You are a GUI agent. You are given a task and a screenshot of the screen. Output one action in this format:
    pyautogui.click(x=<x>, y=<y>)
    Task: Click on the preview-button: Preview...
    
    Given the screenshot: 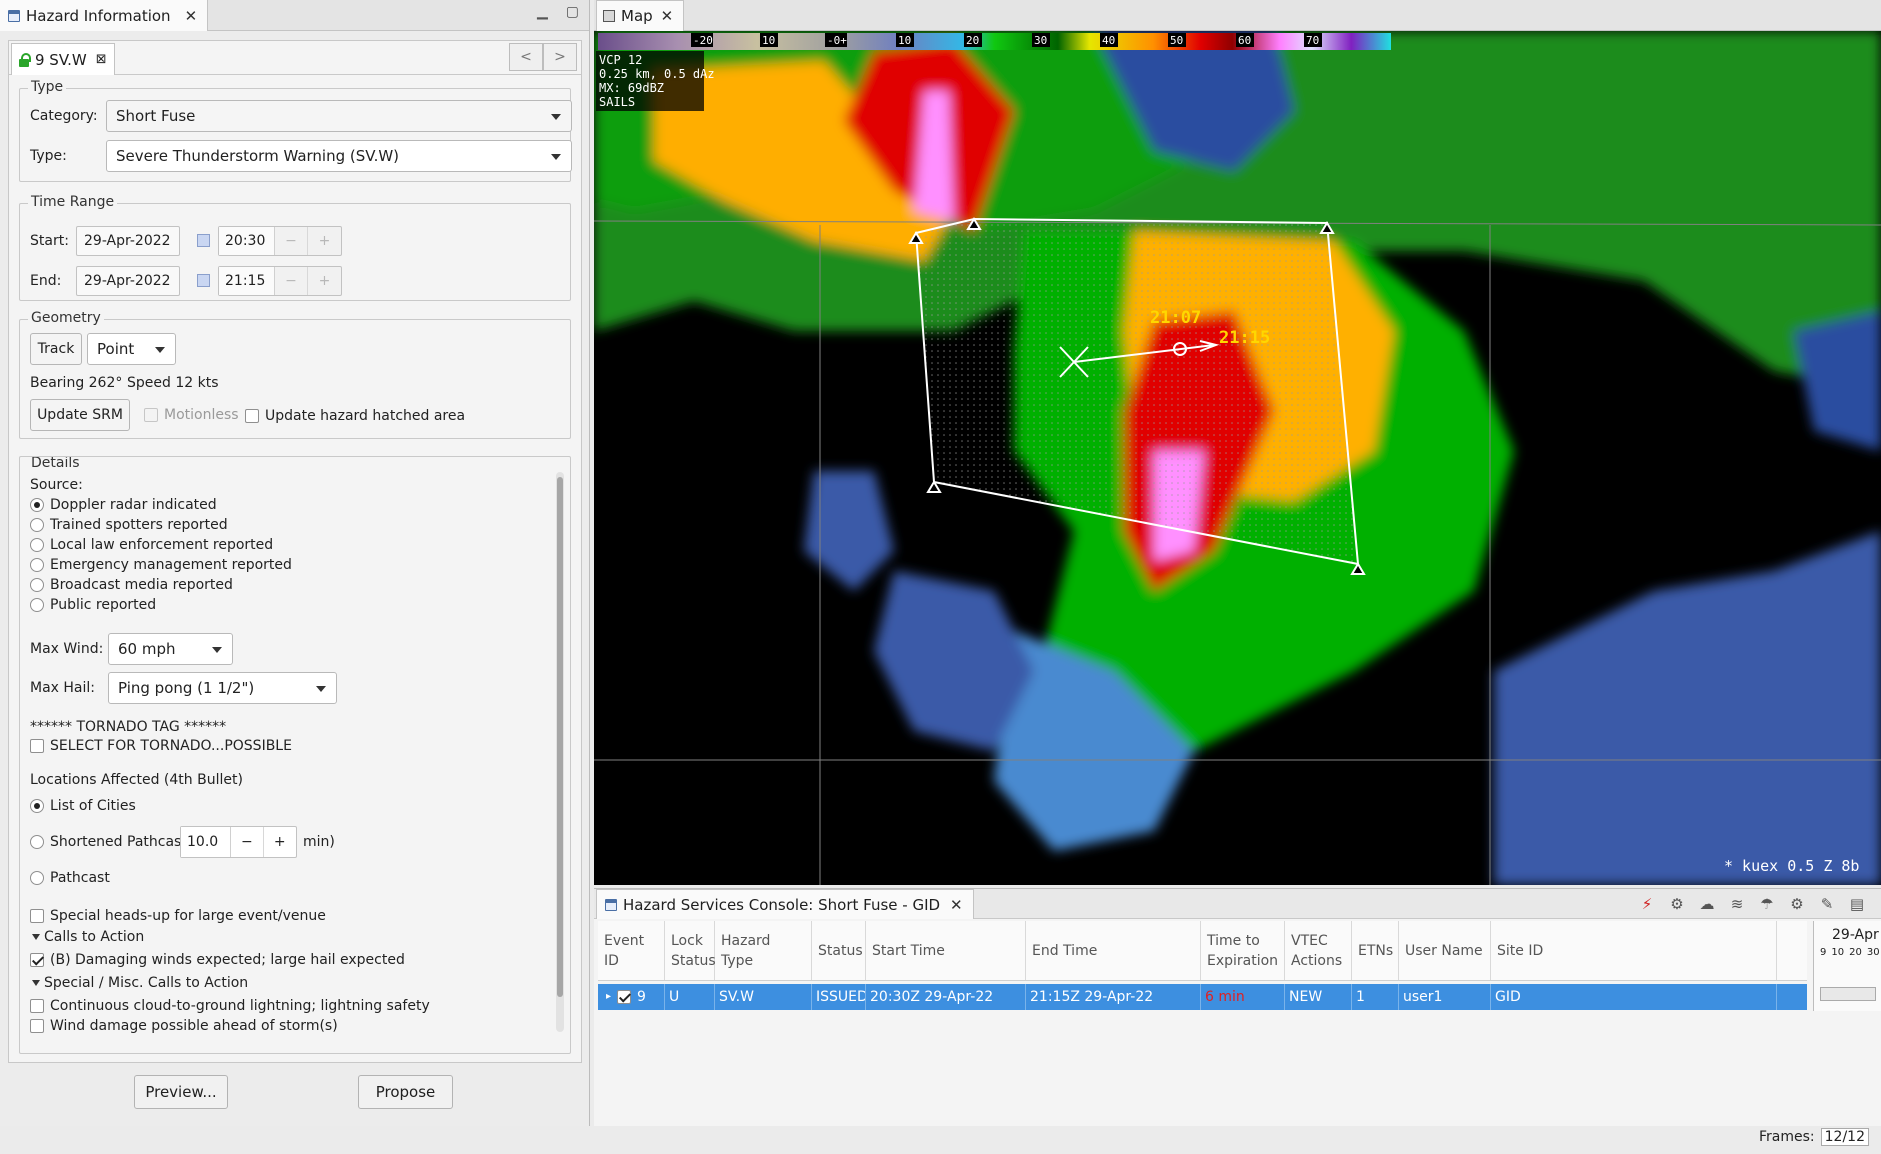 What is the action you would take?
    pyautogui.click(x=181, y=1092)
    